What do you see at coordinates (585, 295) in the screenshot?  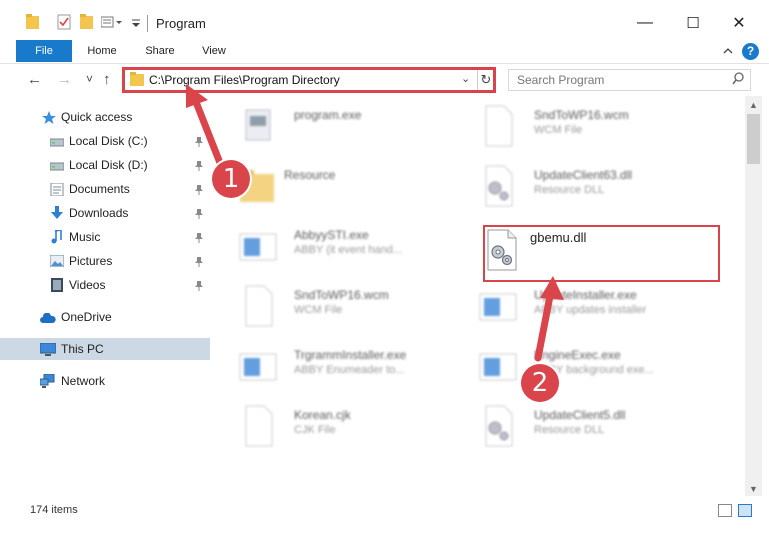 I see `file-name: UpdateInstaller.exe` at bounding box center [585, 295].